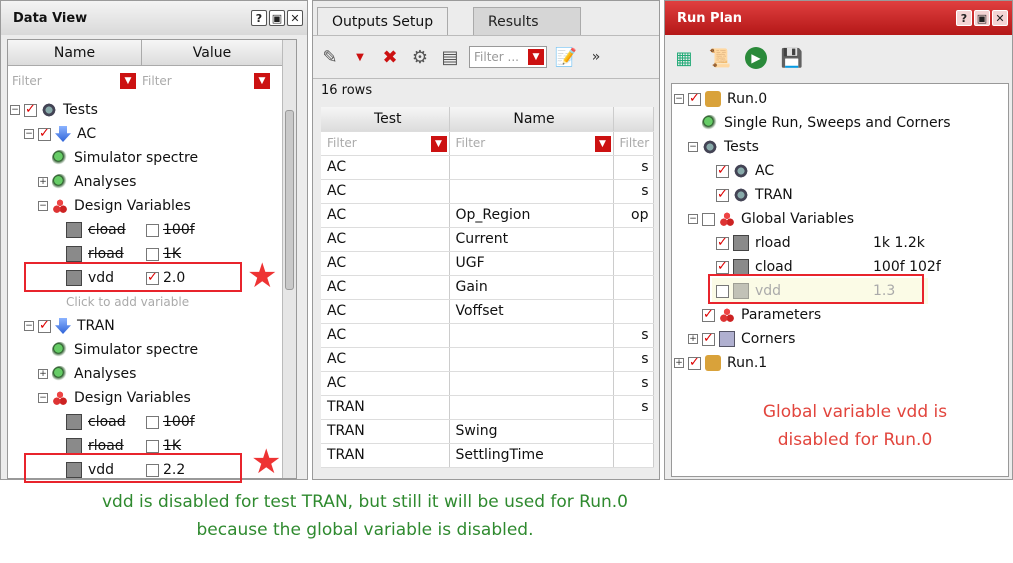 The width and height of the screenshot is (1013, 563). I want to click on table-icon: ▤, so click(450, 57).